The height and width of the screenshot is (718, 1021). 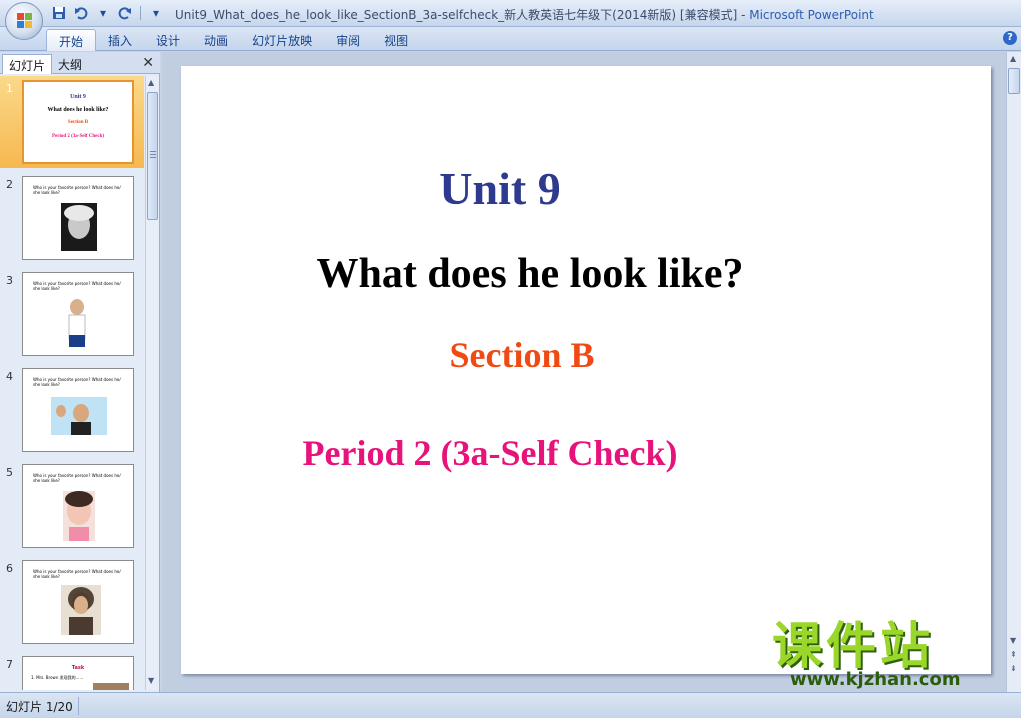 What do you see at coordinates (78, 97) in the screenshot?
I see `thumbnail-unit: Unit 9` at bounding box center [78, 97].